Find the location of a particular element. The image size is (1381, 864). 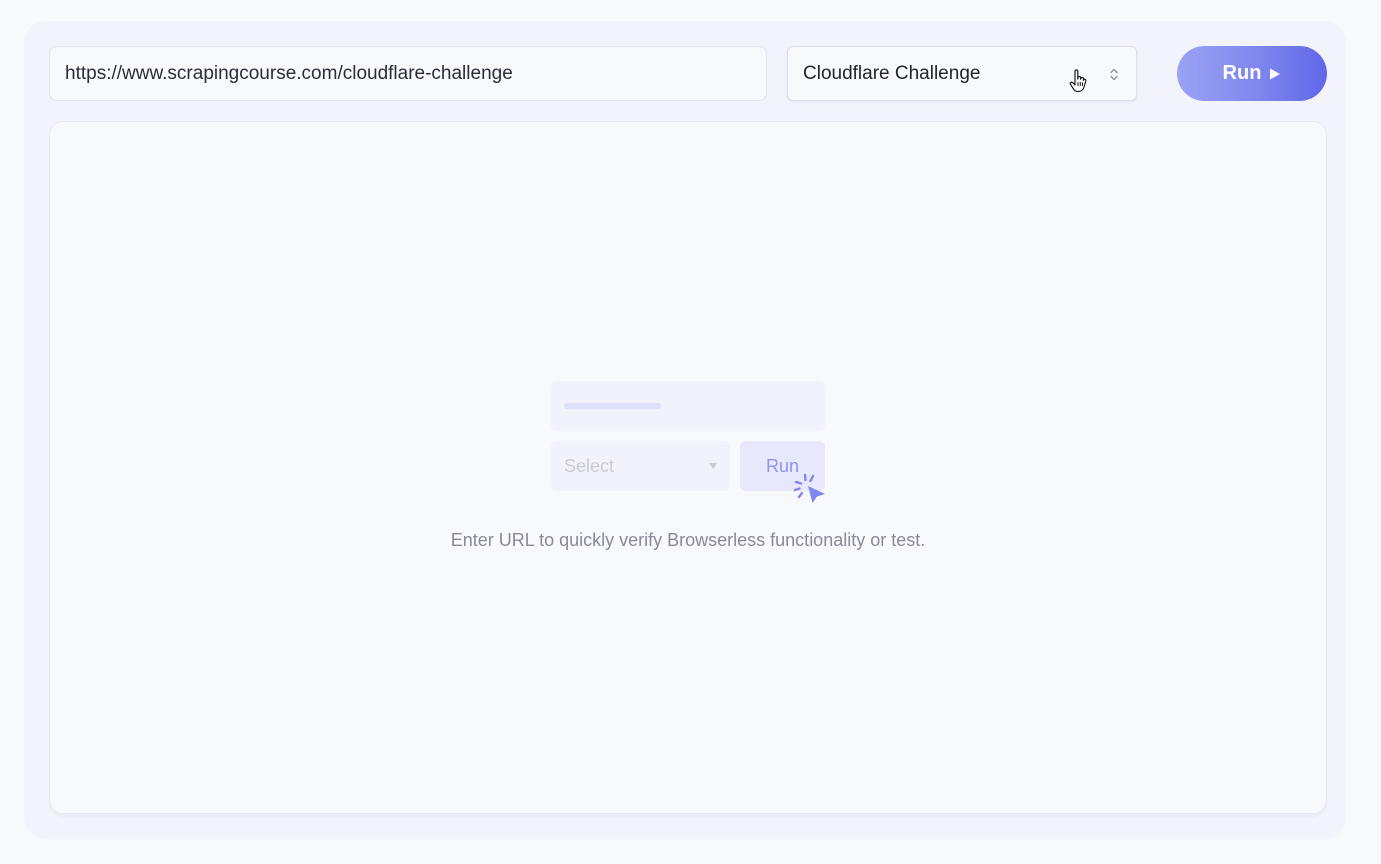

illustration-select-label: Select is located at coordinates (589, 466).